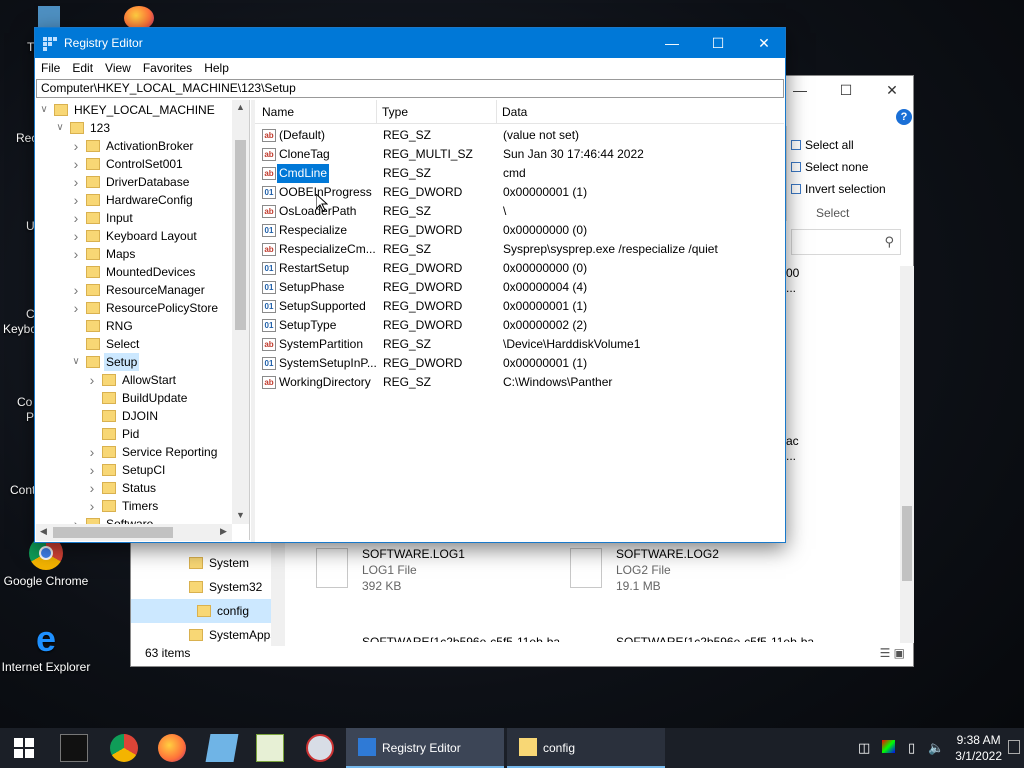  I want to click on menu-file: File, so click(50, 68).